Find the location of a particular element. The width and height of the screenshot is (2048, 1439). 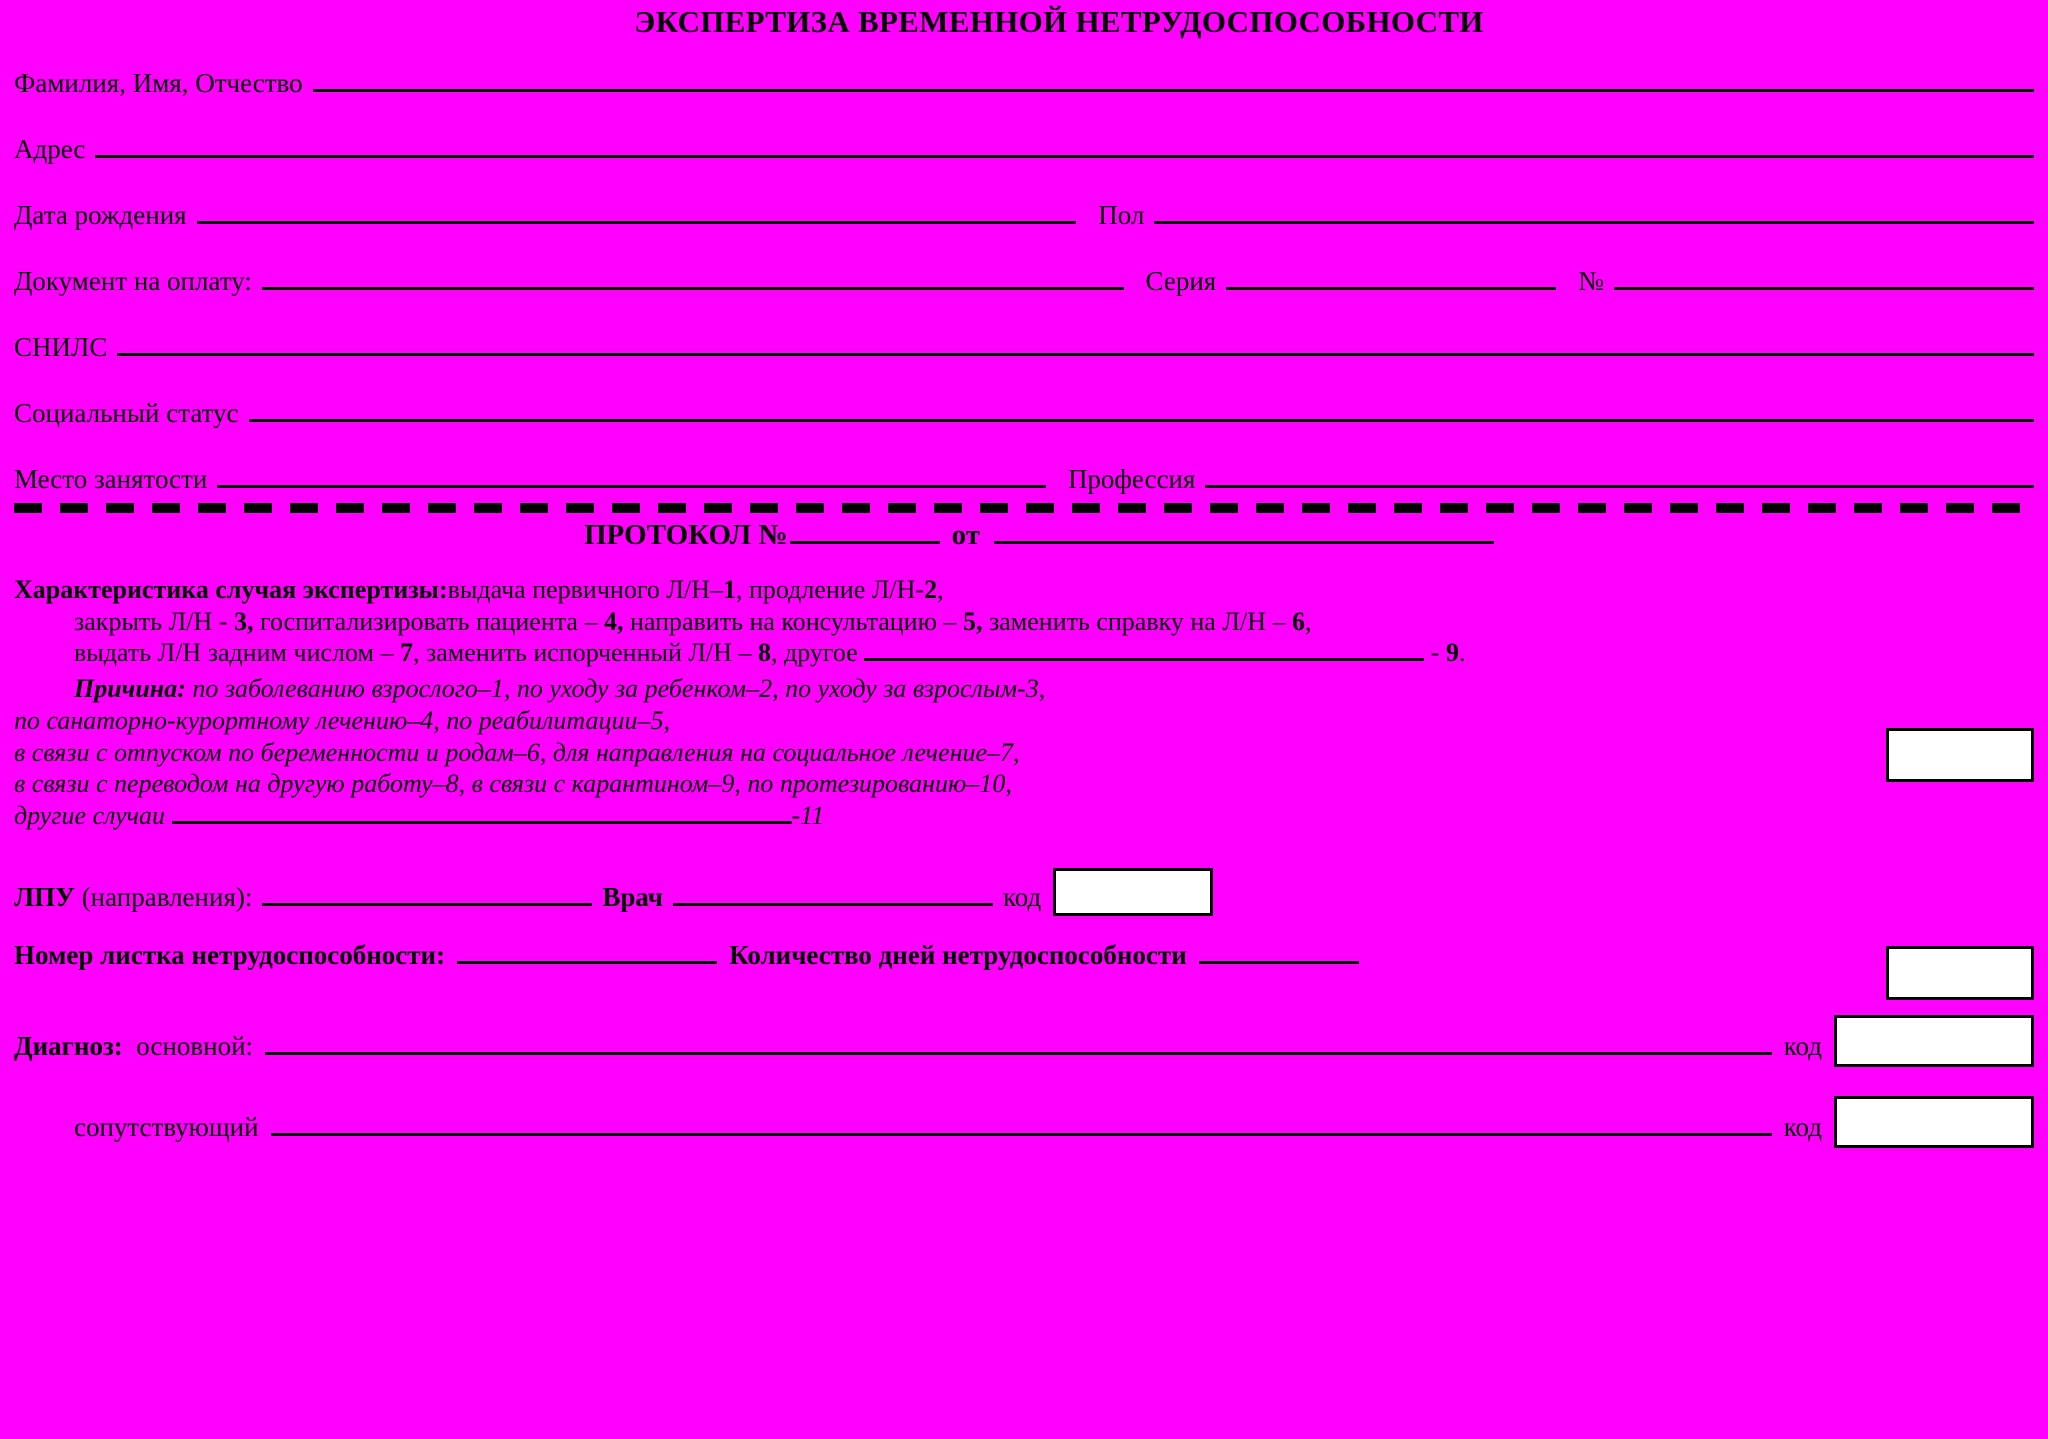

cause-code-box is located at coordinates (1960, 973).